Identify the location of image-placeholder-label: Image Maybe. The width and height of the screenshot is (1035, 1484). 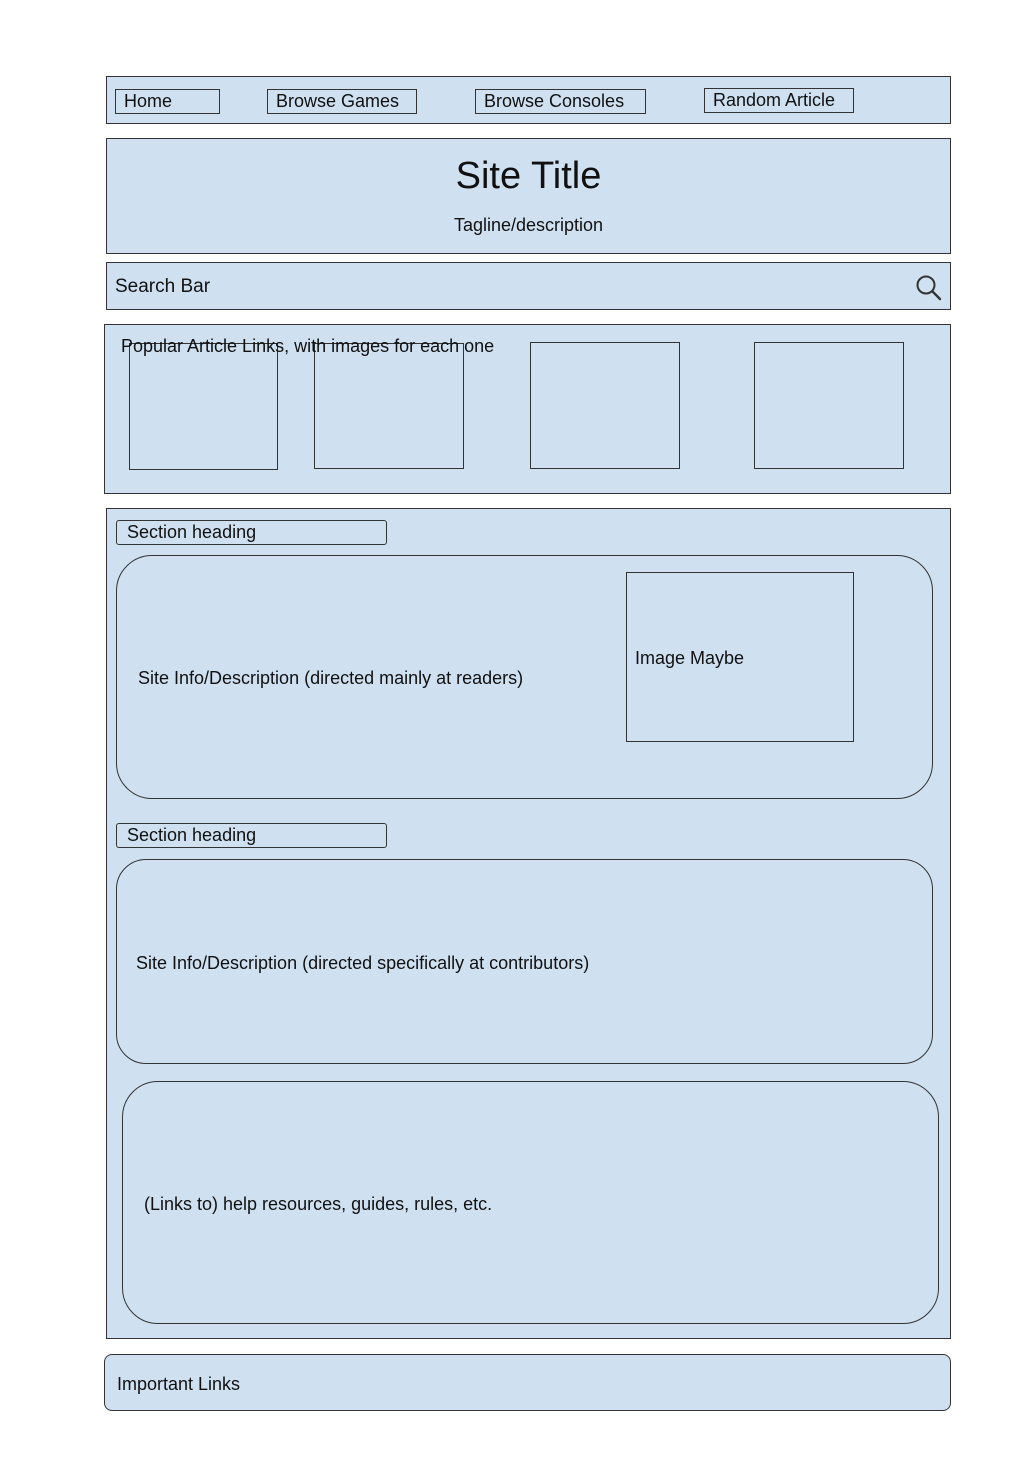
(690, 658).